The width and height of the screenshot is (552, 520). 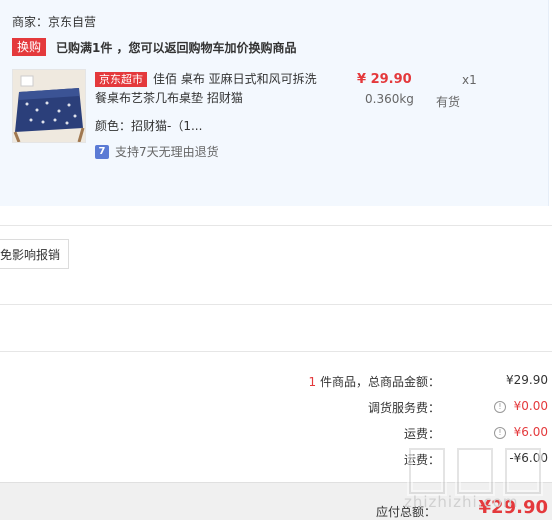 I want to click on product-price: ¥ 29.90, so click(x=384, y=79).